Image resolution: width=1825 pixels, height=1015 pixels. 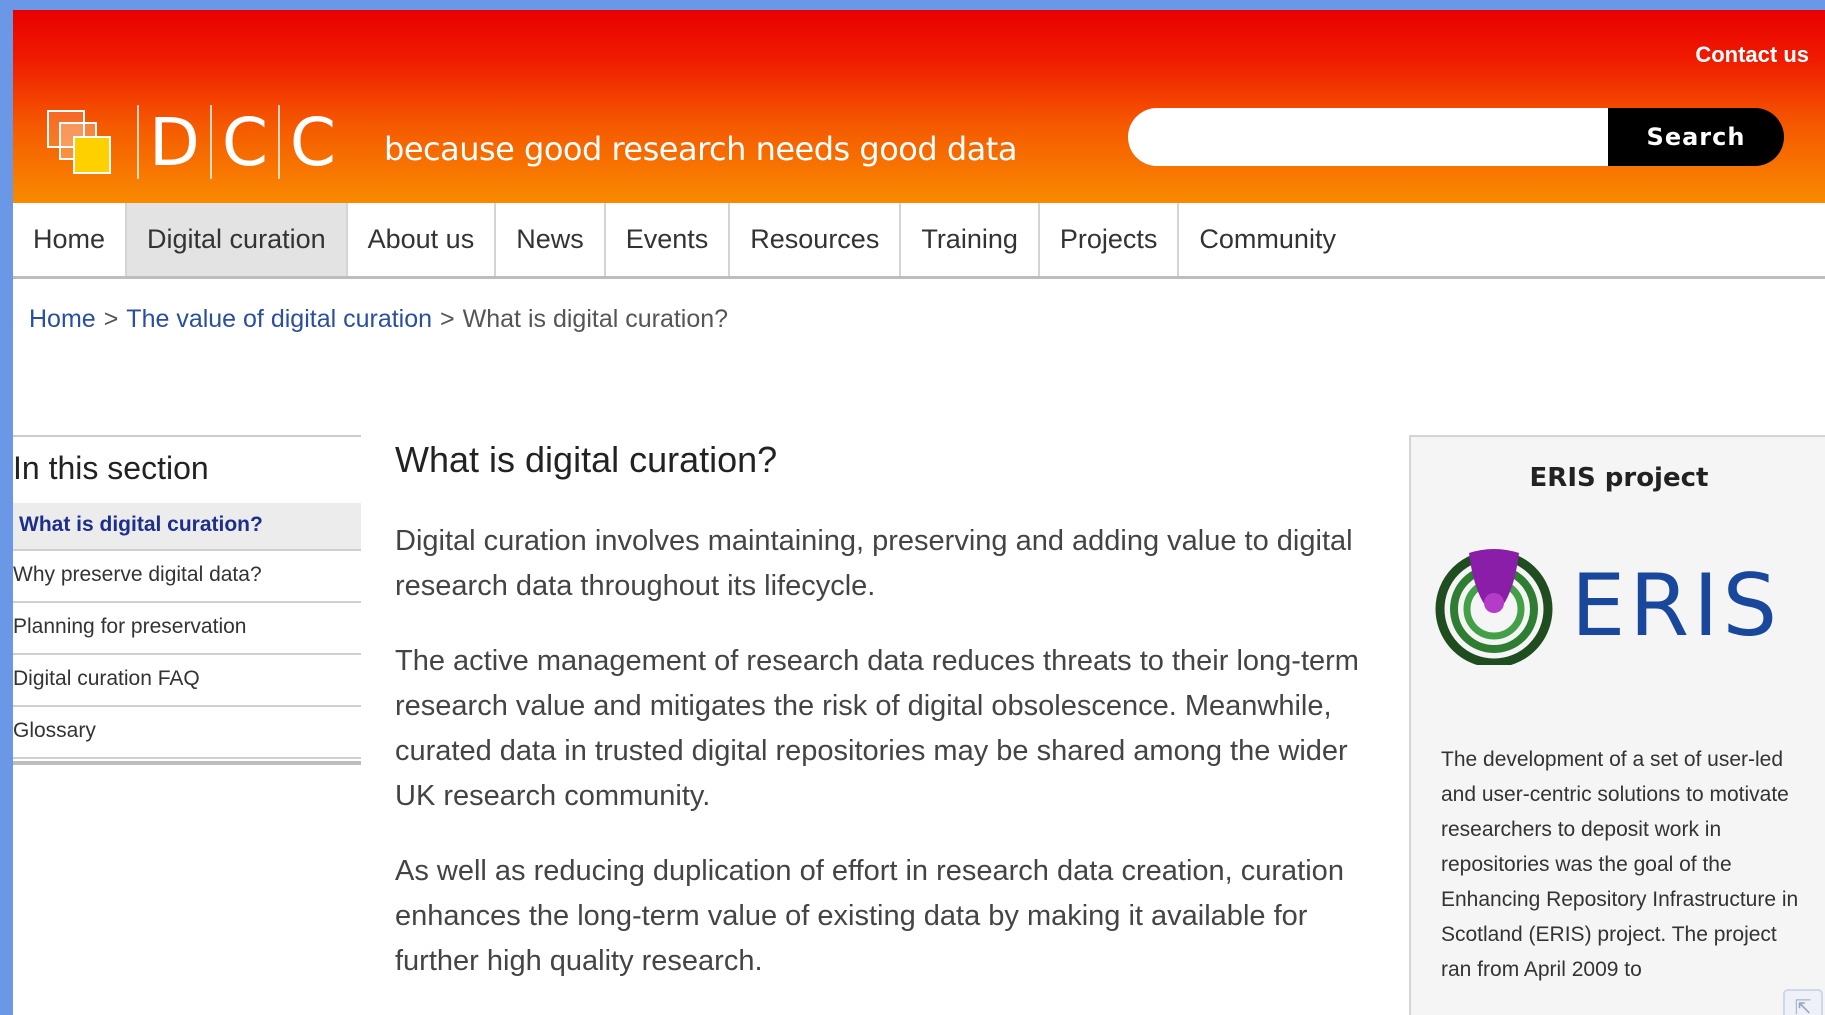 What do you see at coordinates (62, 319) in the screenshot?
I see `breadcrumb-home-link: Home` at bounding box center [62, 319].